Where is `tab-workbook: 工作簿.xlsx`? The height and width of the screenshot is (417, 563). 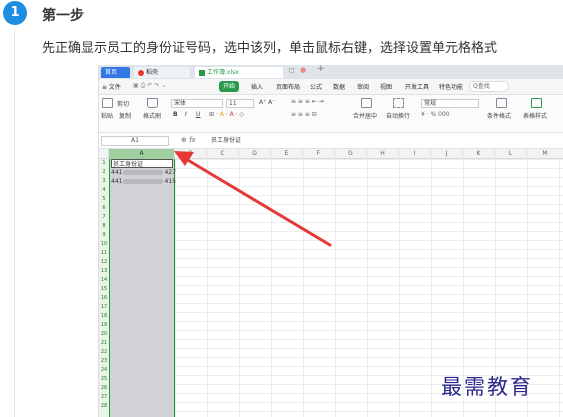
tab-workbook: 工作簿.xlsx is located at coordinates (239, 72).